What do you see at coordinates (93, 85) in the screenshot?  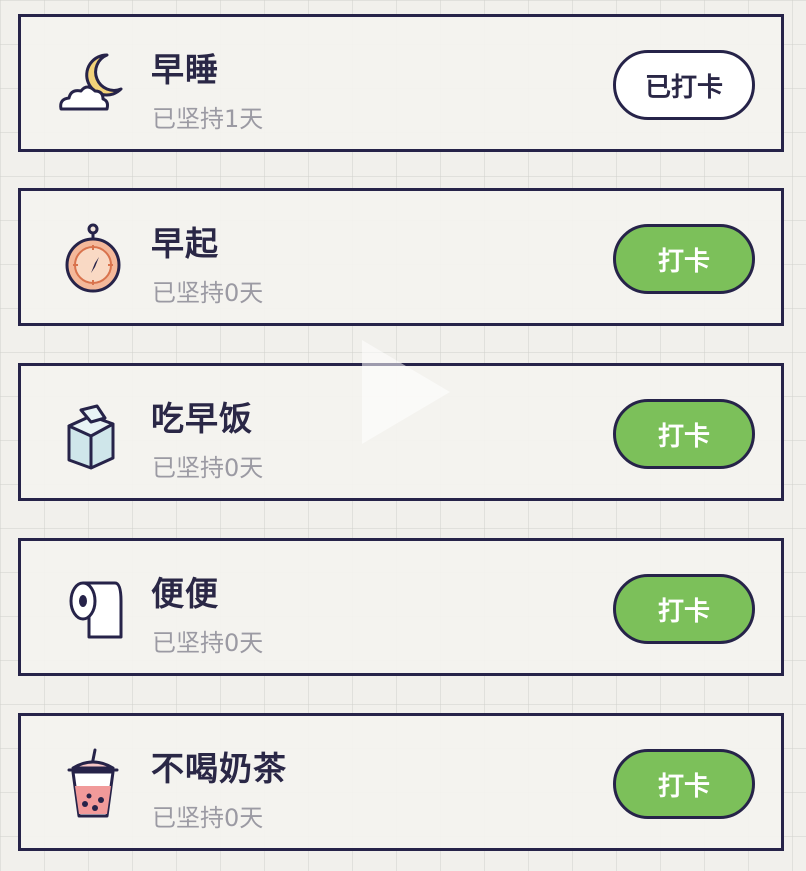 I see `moon-cloud-icon` at bounding box center [93, 85].